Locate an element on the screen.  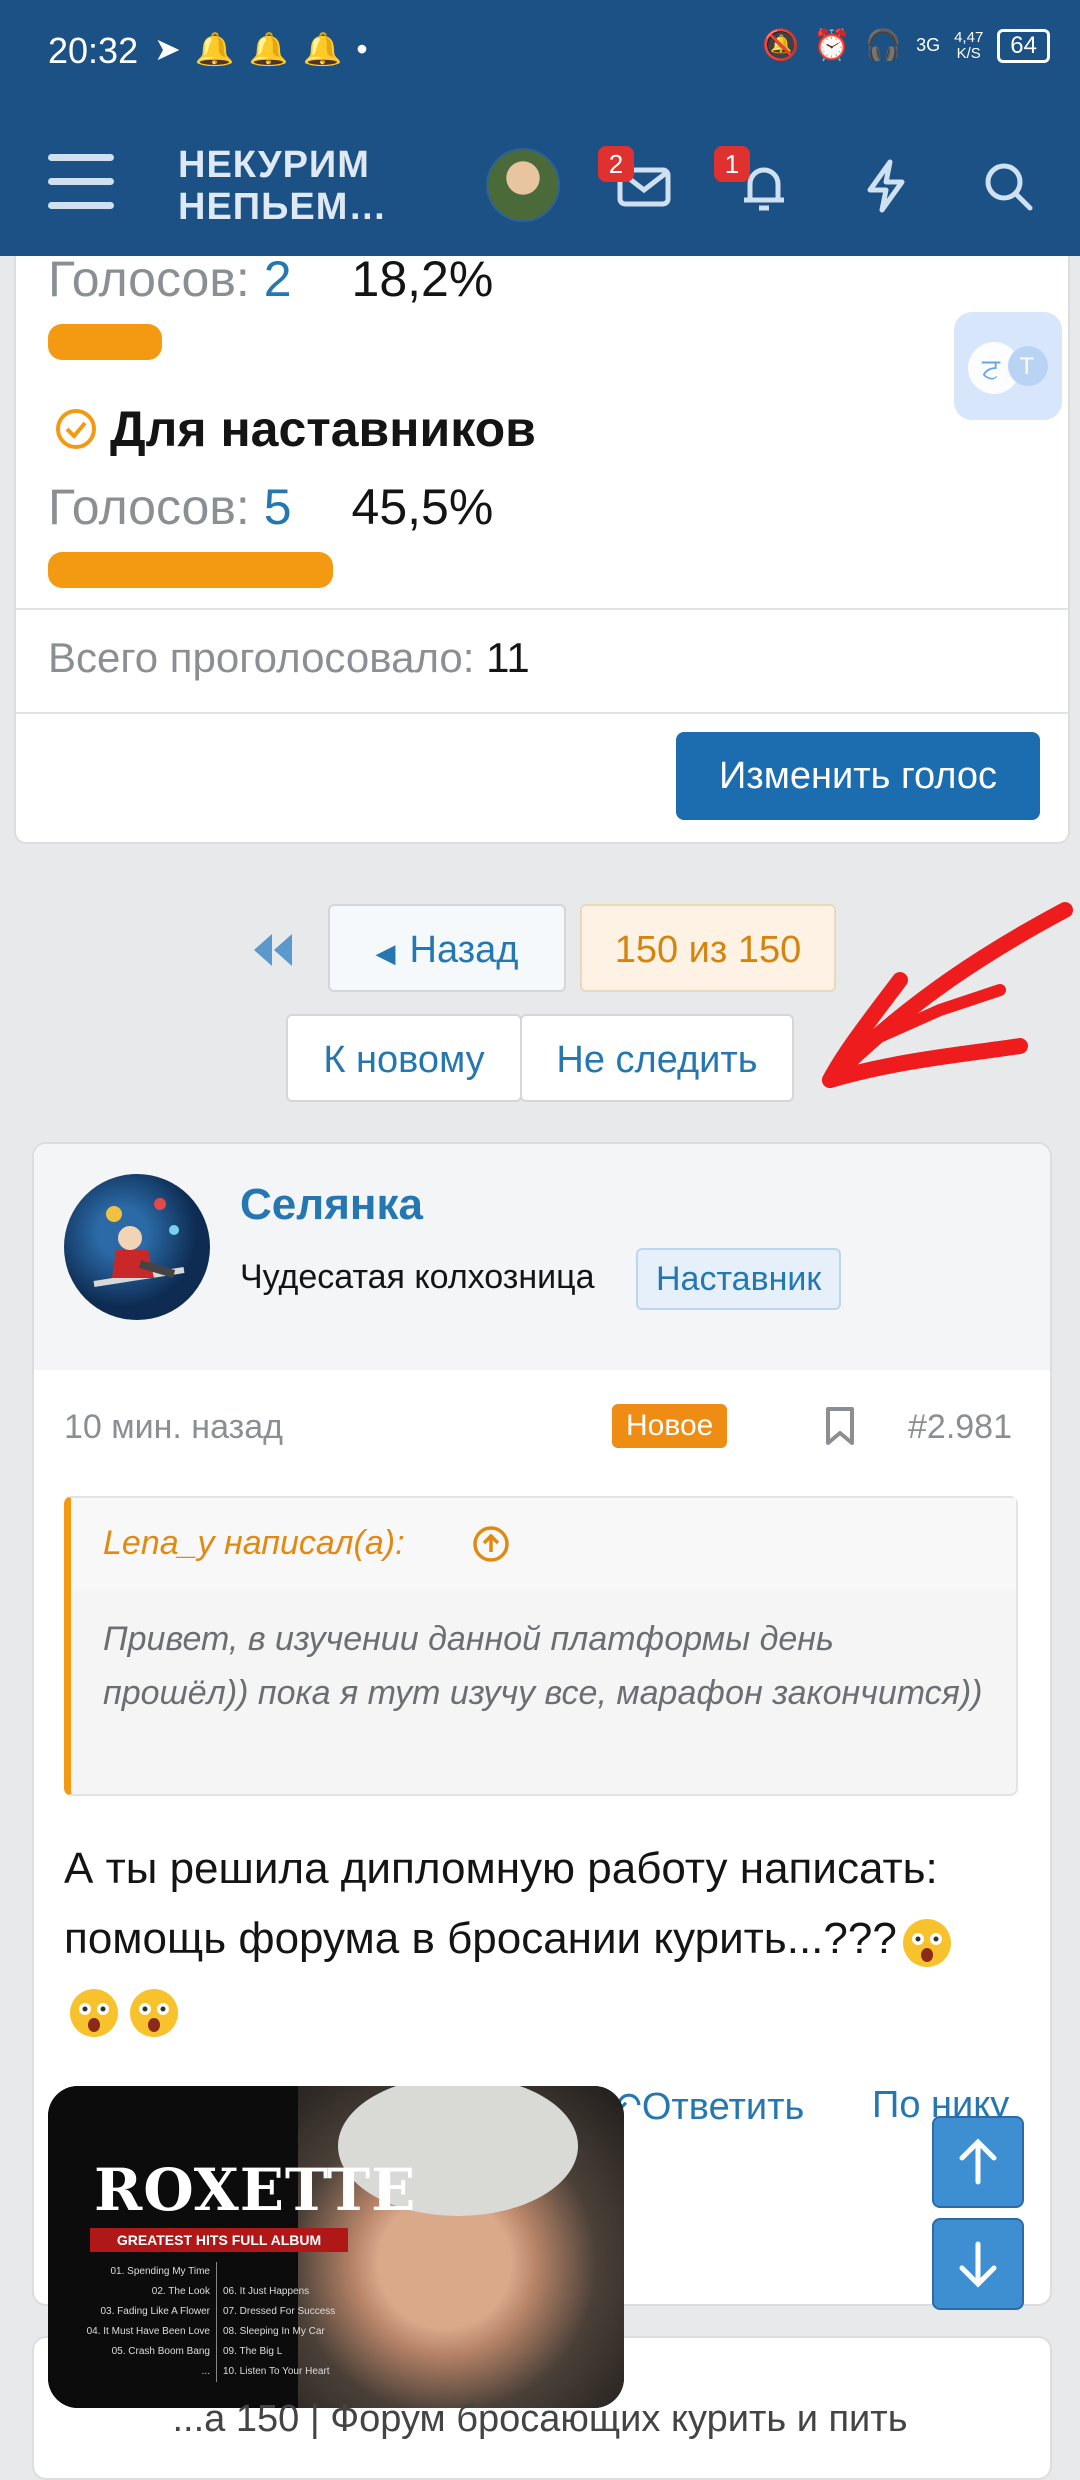
alarm-icon: ⏰ is located at coordinates (832, 45).